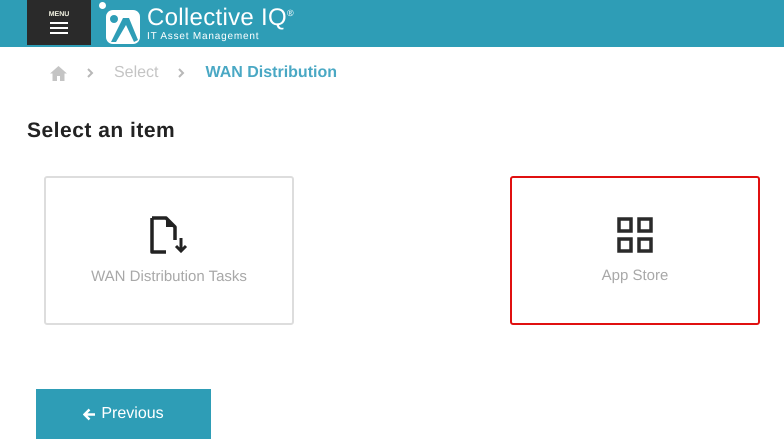 This screenshot has width=784, height=448. Describe the element at coordinates (169, 276) in the screenshot. I see `item-label: WAN Distribution Tasks` at that location.